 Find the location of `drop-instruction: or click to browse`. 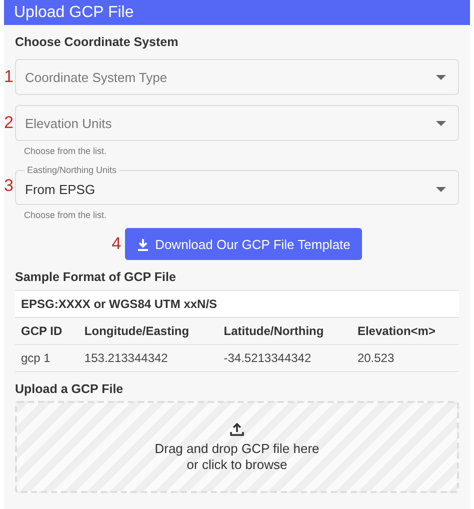

drop-instruction: or click to browse is located at coordinates (237, 464).